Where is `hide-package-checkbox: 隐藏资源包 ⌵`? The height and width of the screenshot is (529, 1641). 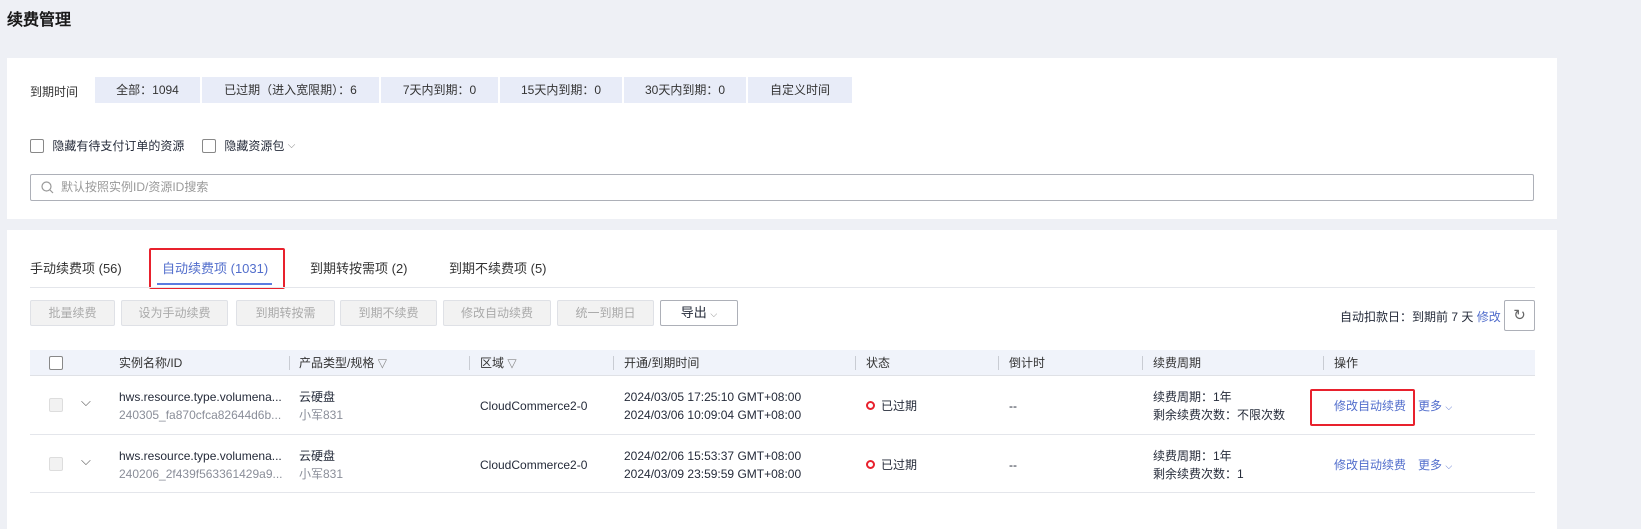
hide-package-checkbox: 隐藏资源包 ⌵ is located at coordinates (248, 145).